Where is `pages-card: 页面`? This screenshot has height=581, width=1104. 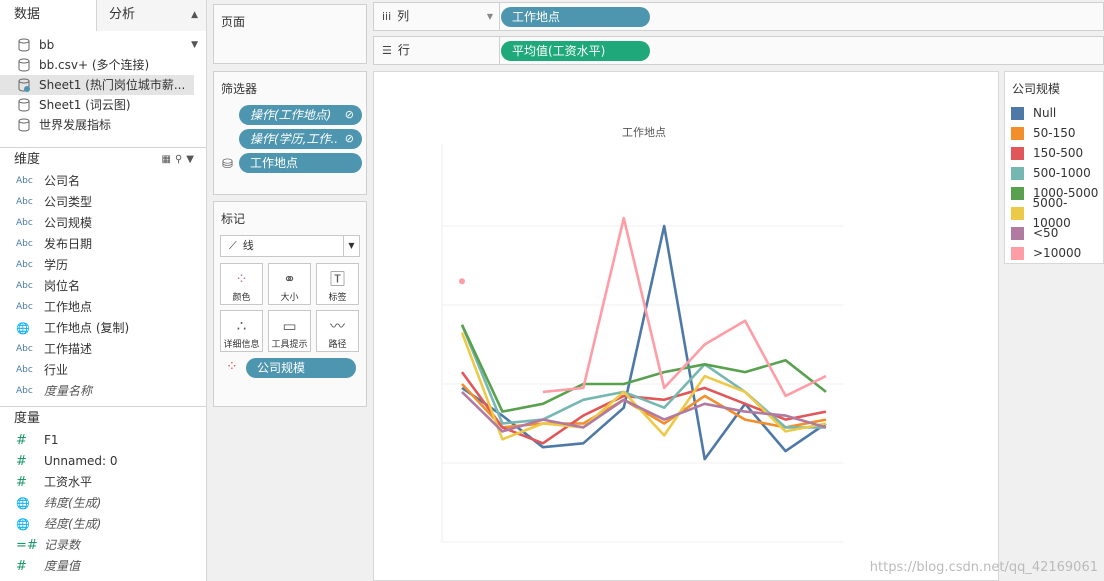
pages-card: 页面 is located at coordinates (290, 34).